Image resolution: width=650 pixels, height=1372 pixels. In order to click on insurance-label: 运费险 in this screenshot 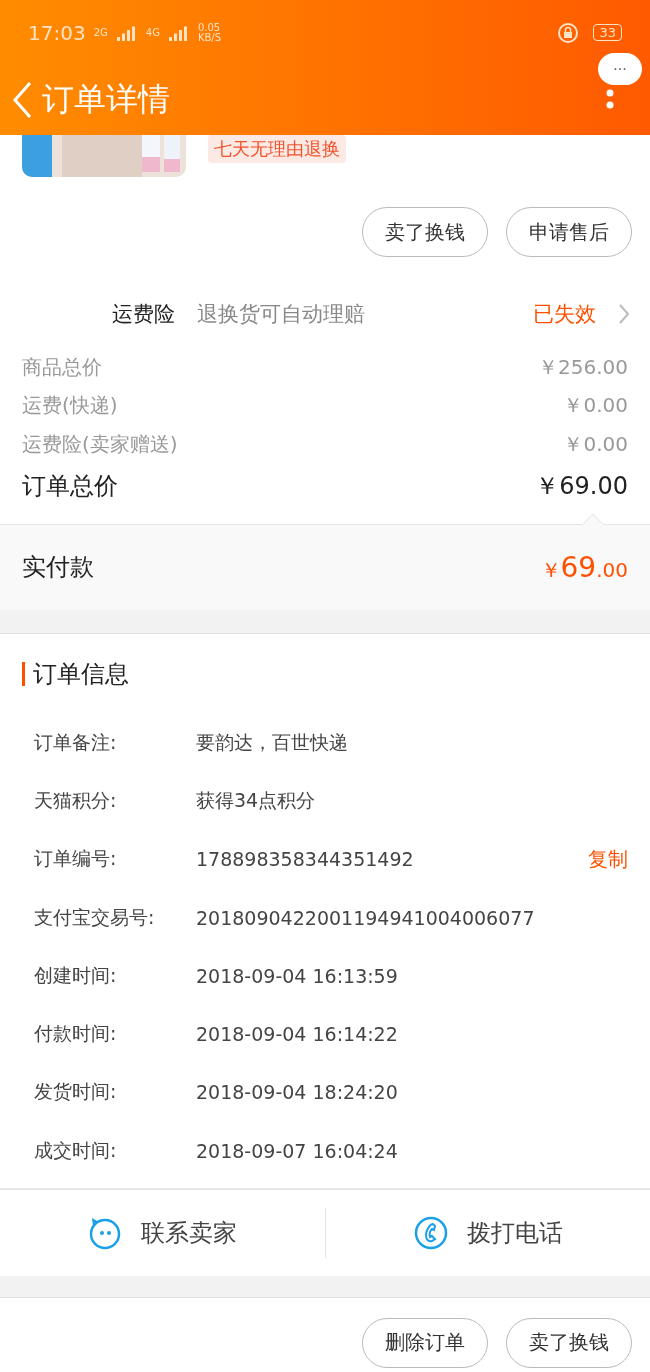, I will do `click(143, 314)`.